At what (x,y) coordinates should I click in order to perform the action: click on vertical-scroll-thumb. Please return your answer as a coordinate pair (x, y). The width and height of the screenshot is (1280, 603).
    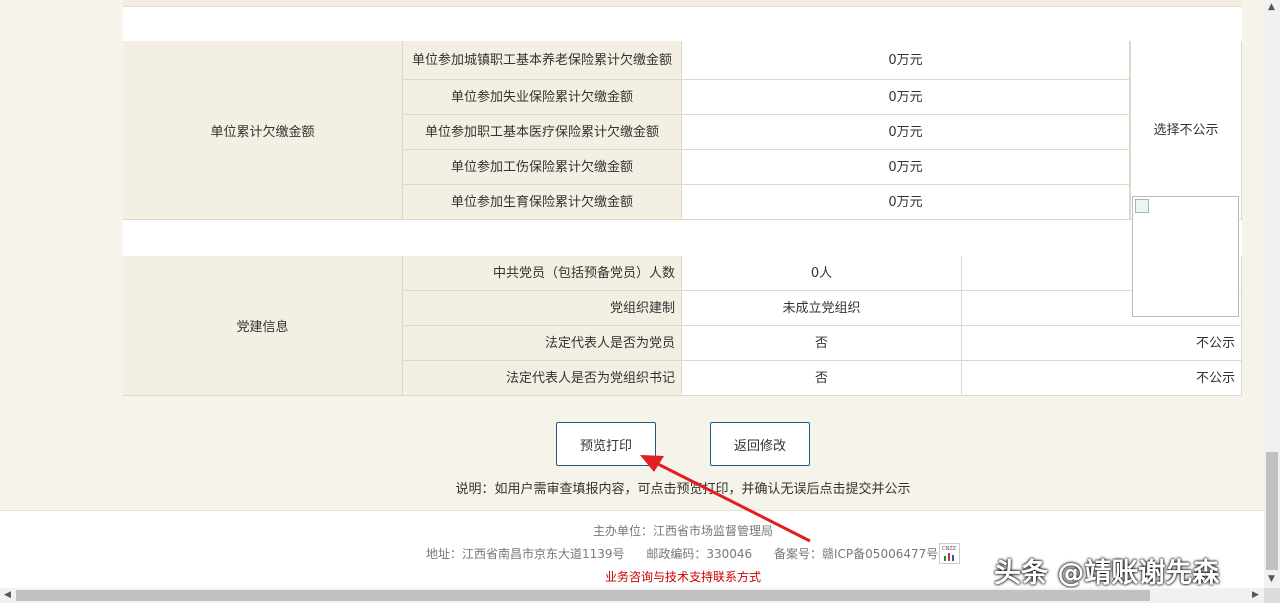
    Looking at the image, I should click on (1272, 511).